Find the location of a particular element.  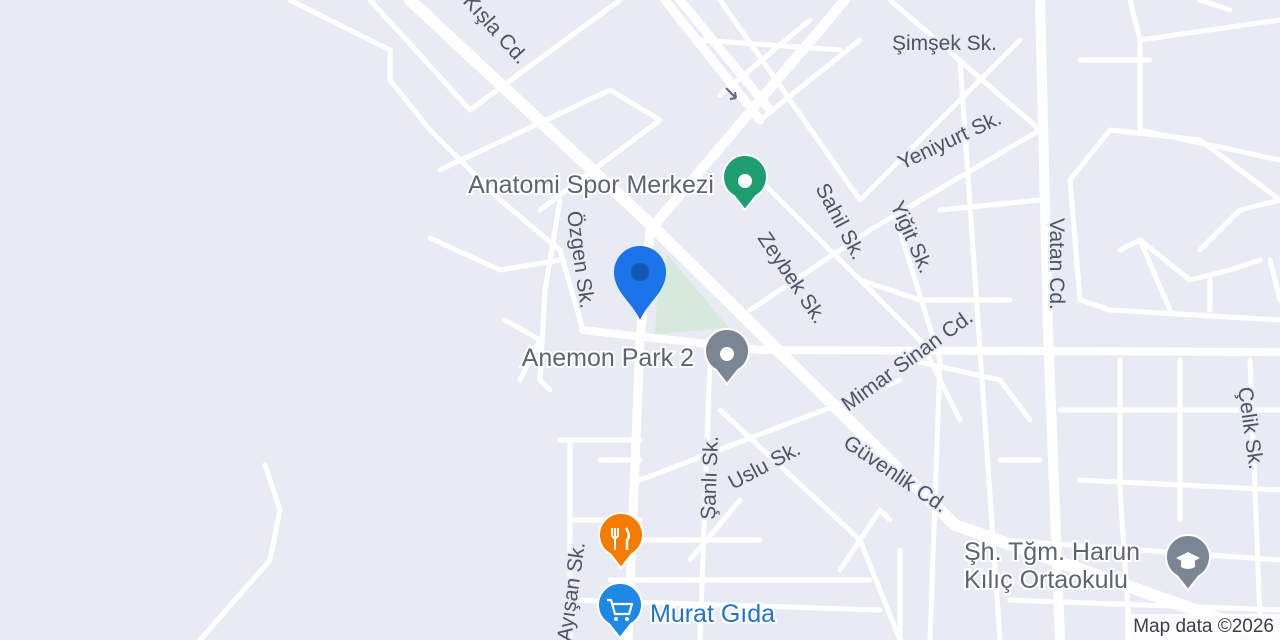

poi-school: Şh. Tğm. Harun Kılıç Ortaokulu is located at coordinates (1086, 564).